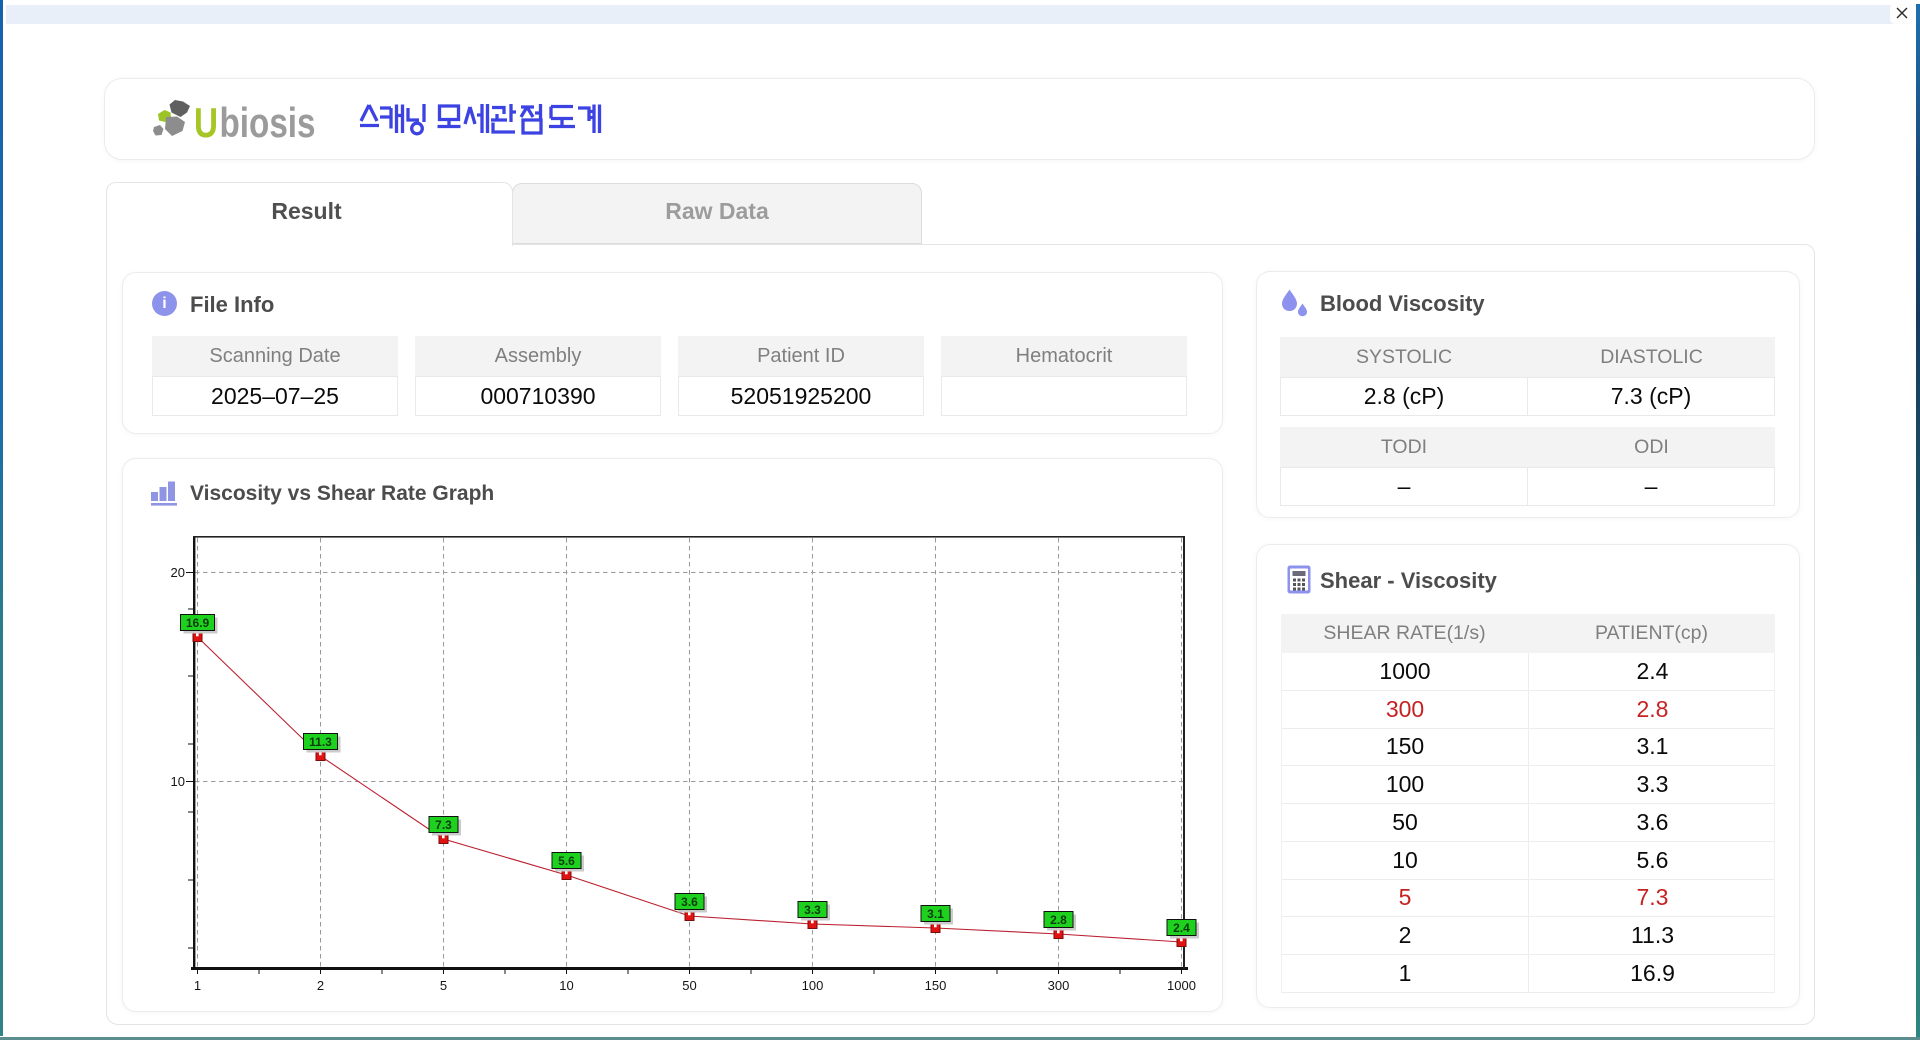 The width and height of the screenshot is (1920, 1040). What do you see at coordinates (689, 985) in the screenshot?
I see `svg-text: 50` at bounding box center [689, 985].